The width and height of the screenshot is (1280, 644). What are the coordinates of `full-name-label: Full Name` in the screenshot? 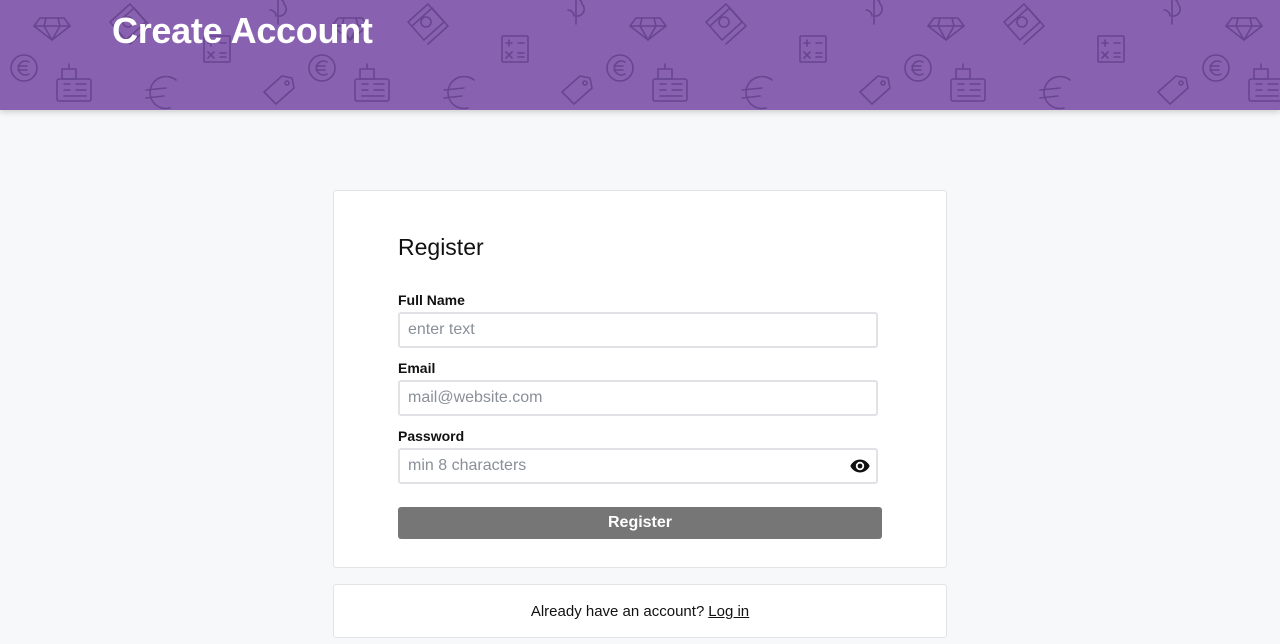 It's located at (431, 300).